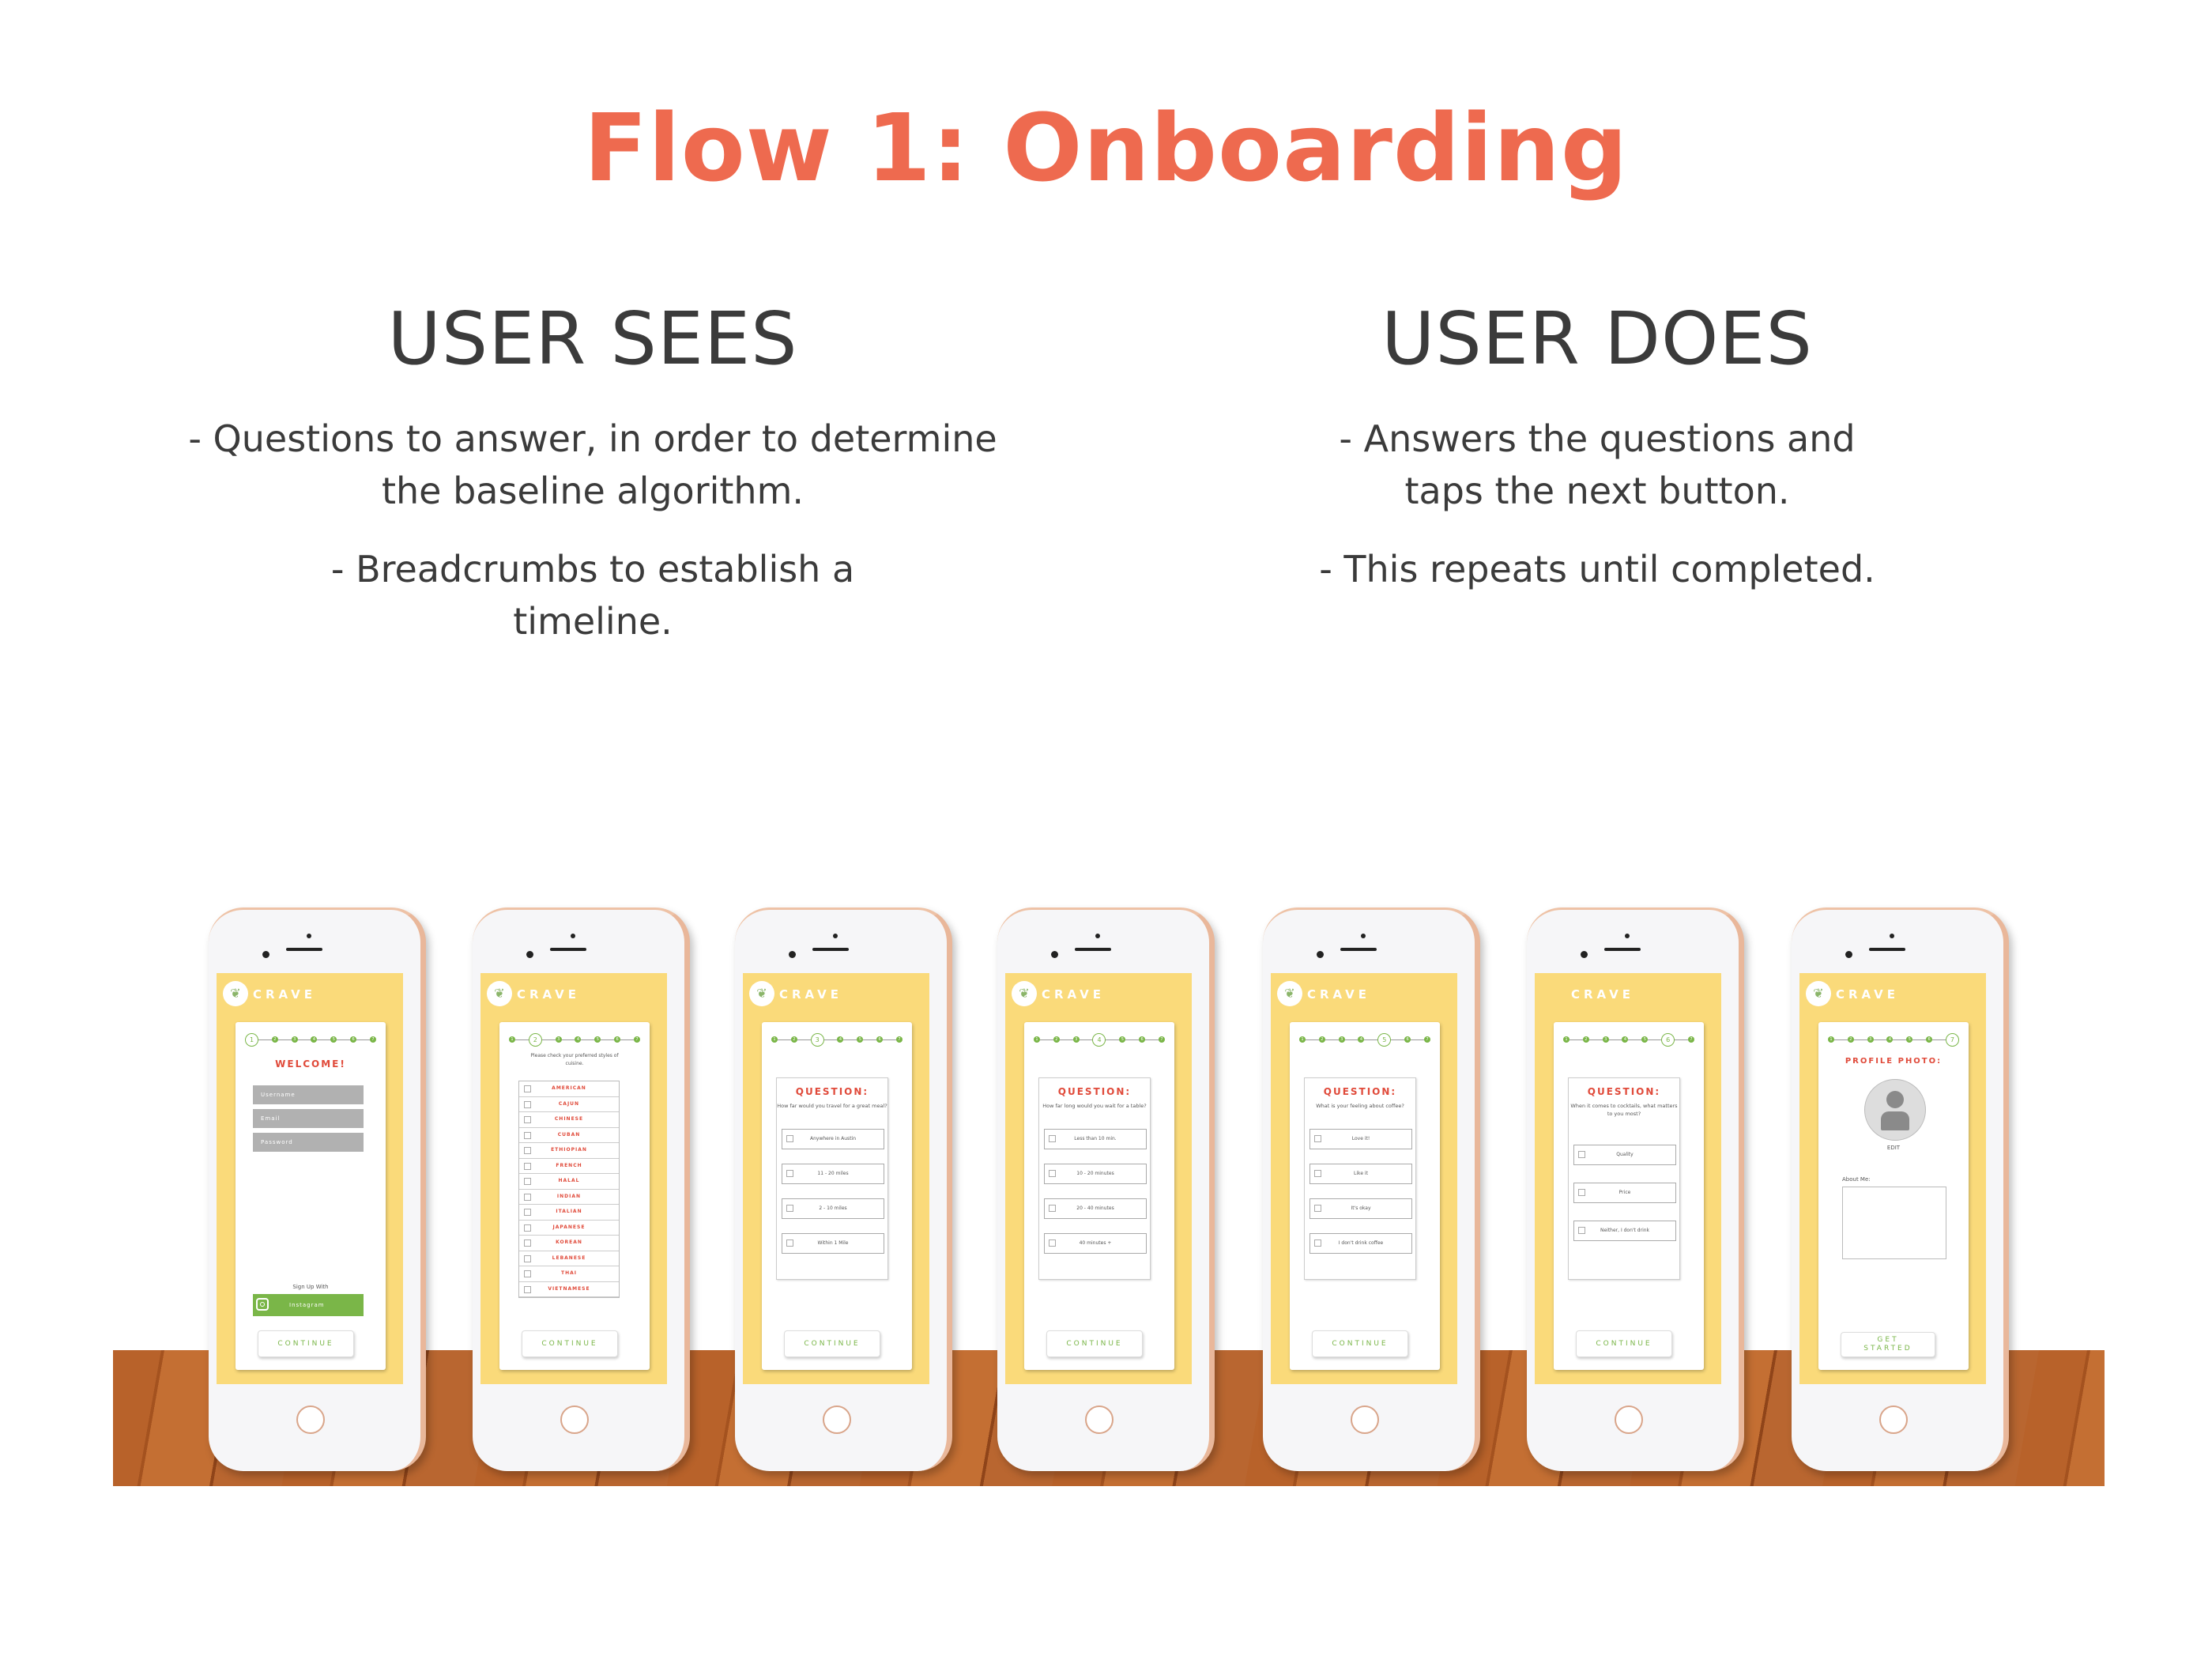 This screenshot has width=2212, height=1679. I want to click on answer-option: Anywhere in Austin, so click(833, 1139).